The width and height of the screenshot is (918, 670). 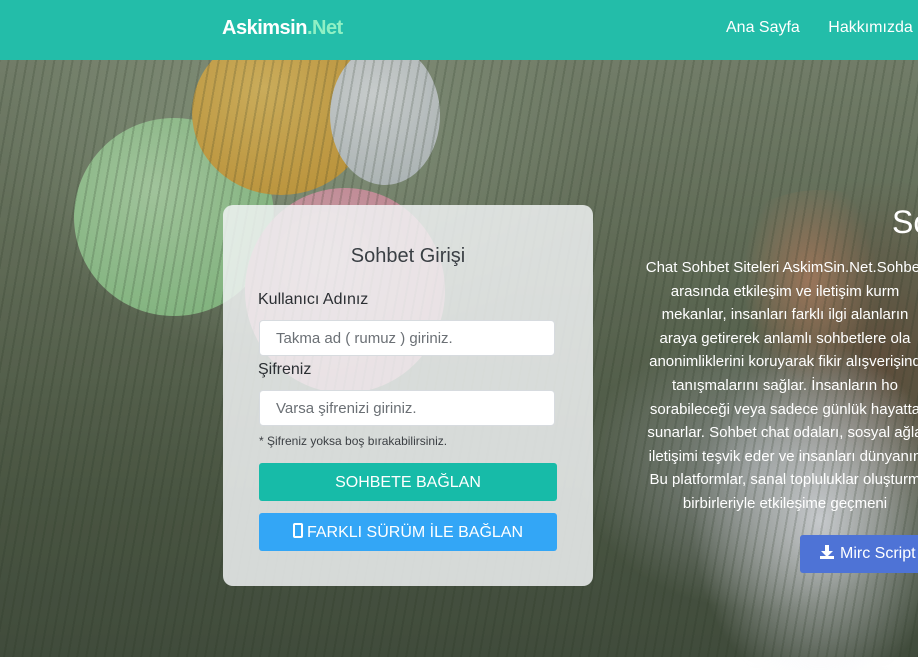 What do you see at coordinates (783, 409) in the screenshot?
I see `hero-line: sorabileceği veya sadece günlük hayatta` at bounding box center [783, 409].